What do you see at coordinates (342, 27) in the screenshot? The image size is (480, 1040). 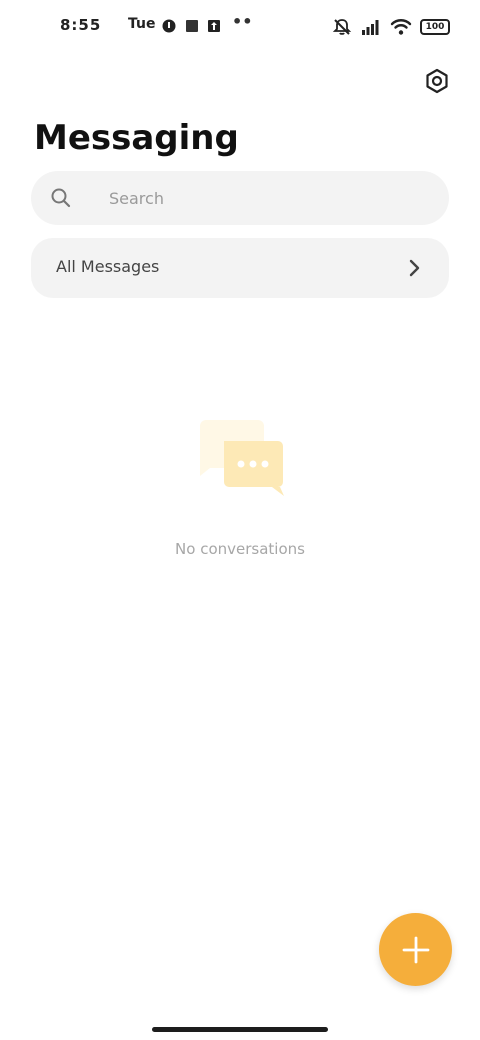 I see `mute-icon` at bounding box center [342, 27].